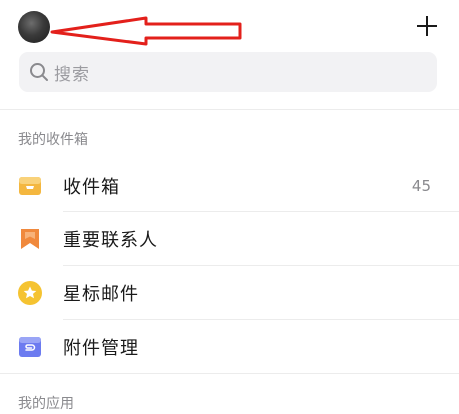 This screenshot has width=459, height=414. What do you see at coordinates (421, 185) in the screenshot?
I see `unread-count: 45` at bounding box center [421, 185].